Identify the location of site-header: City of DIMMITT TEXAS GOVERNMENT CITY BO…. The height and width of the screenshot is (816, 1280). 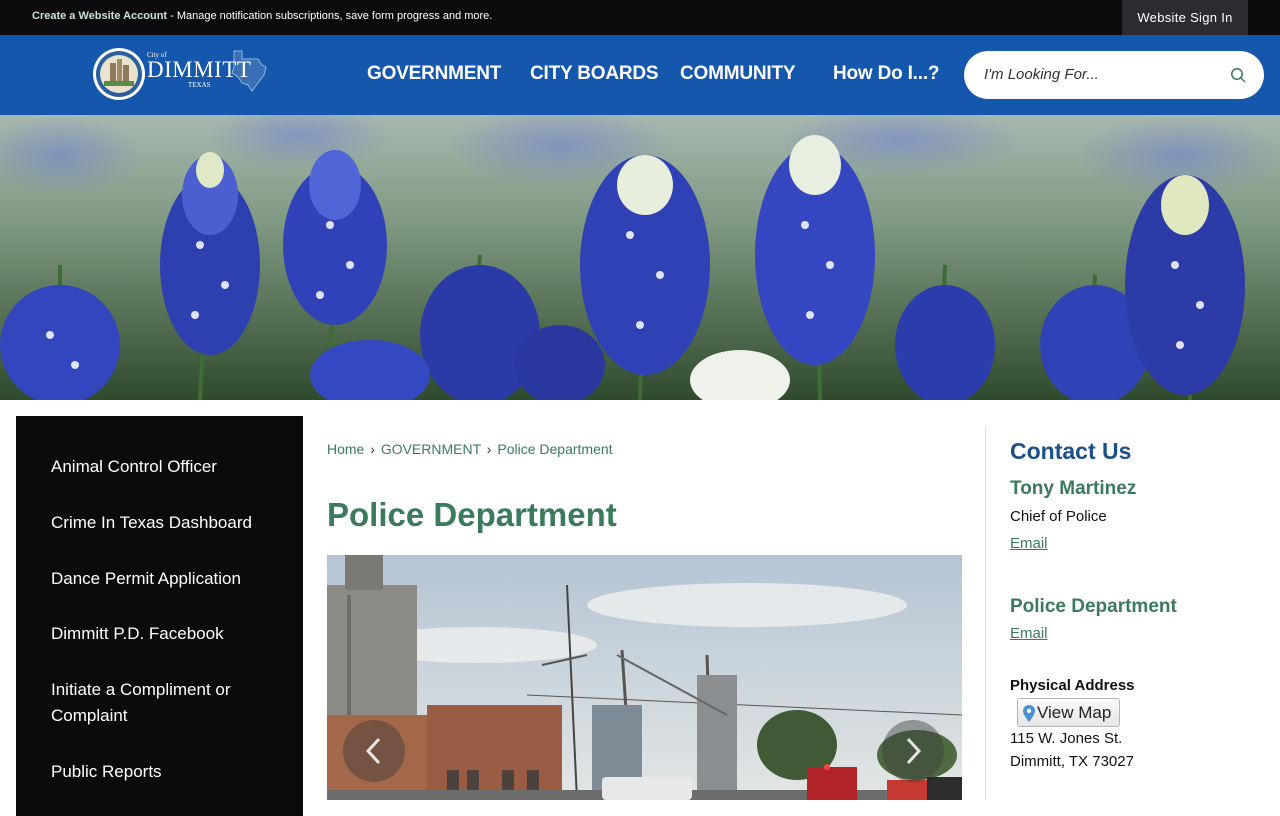
(640, 75).